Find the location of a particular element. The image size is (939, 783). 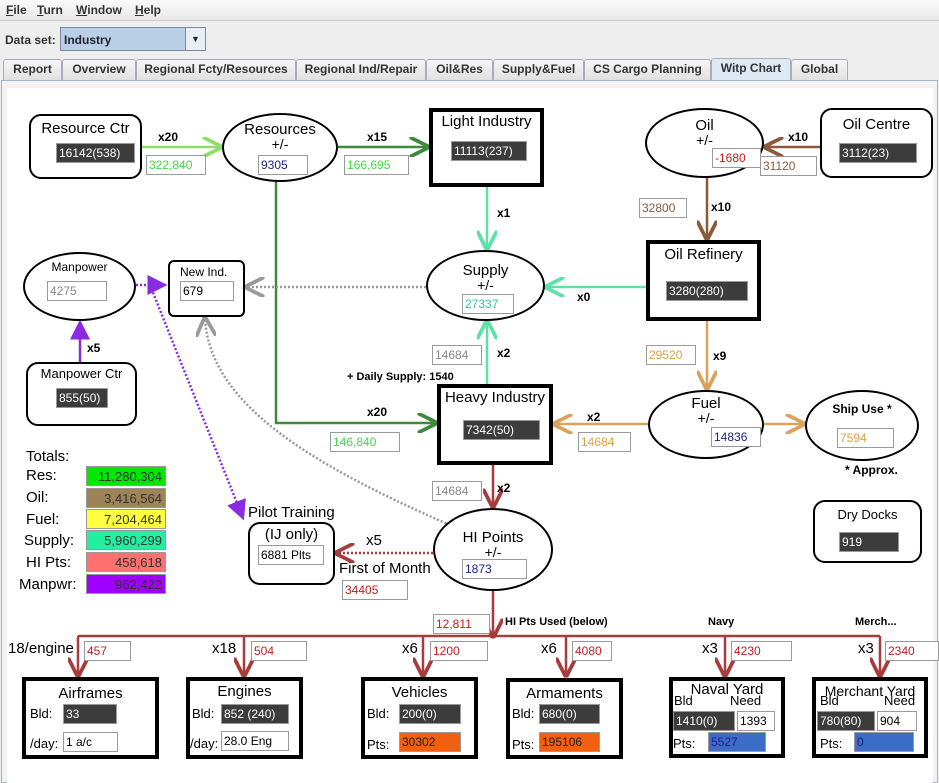

naval-yard-need: 1393 is located at coordinates (756, 721).